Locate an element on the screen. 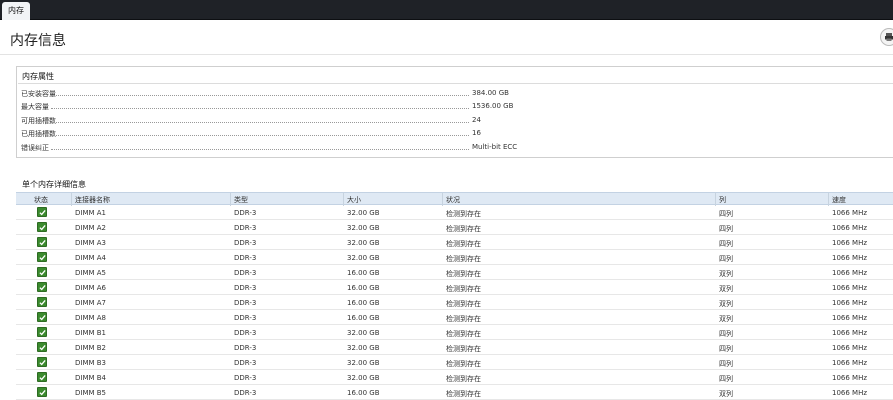  column-header-state: 状况 is located at coordinates (453, 200).